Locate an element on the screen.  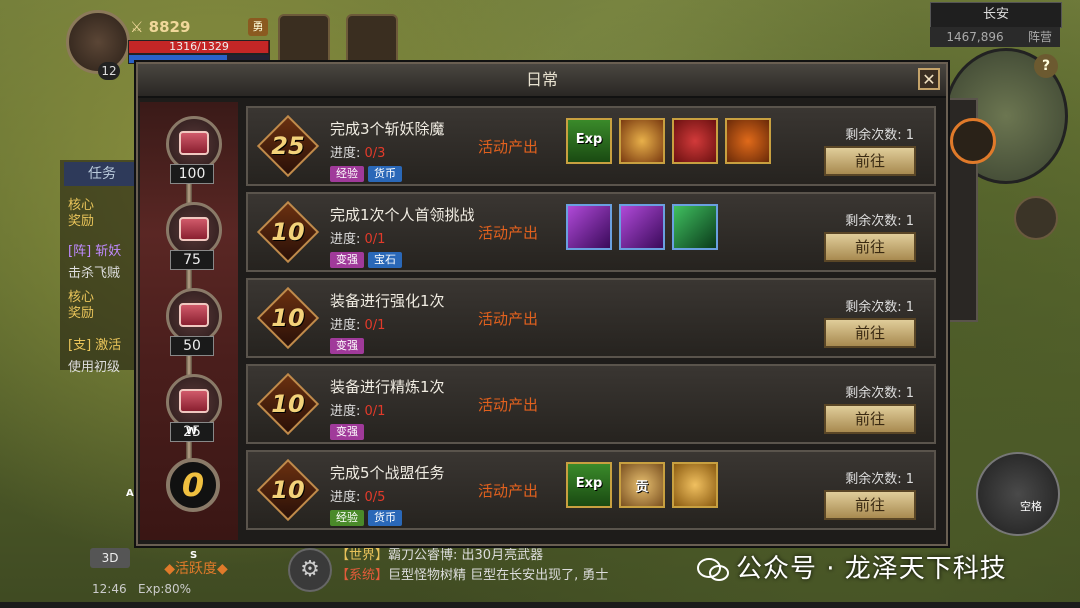
coins-icon is located at coordinates (695, 485).